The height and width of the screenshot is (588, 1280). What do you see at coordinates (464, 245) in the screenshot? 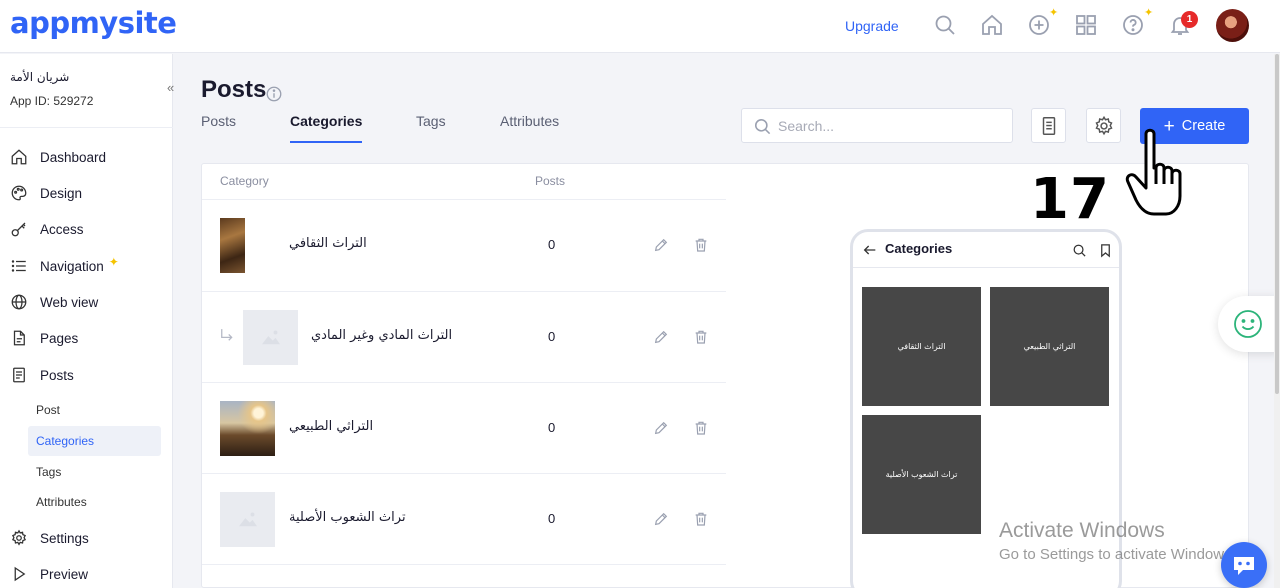
I see `table-row: التراث الثقافي 0` at bounding box center [464, 245].